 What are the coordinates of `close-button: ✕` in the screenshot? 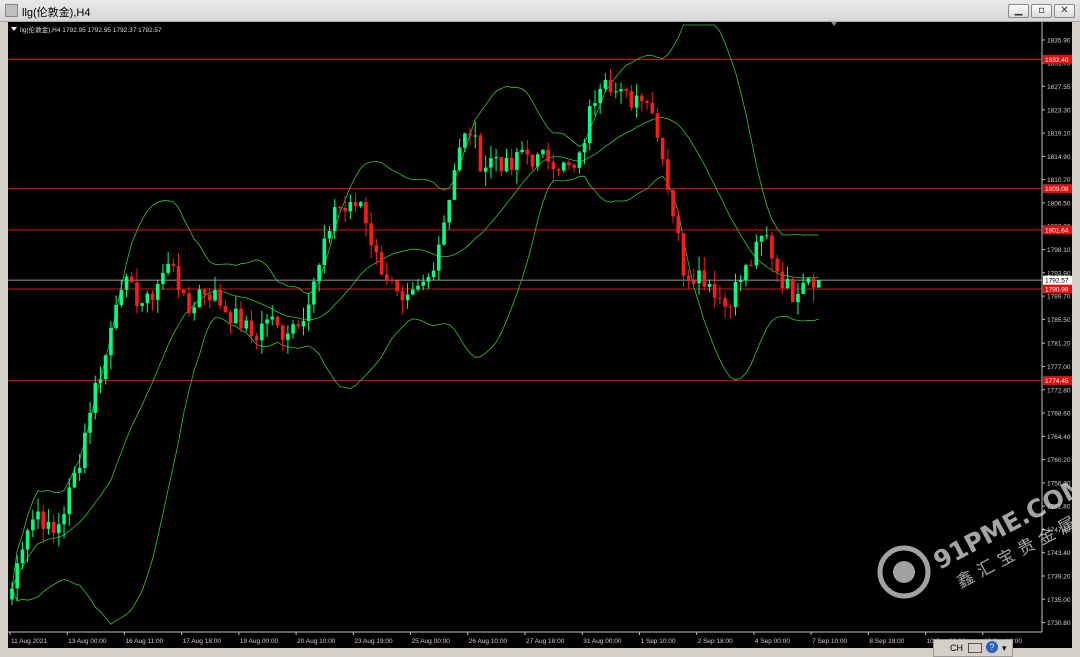 It's located at (1064, 11).